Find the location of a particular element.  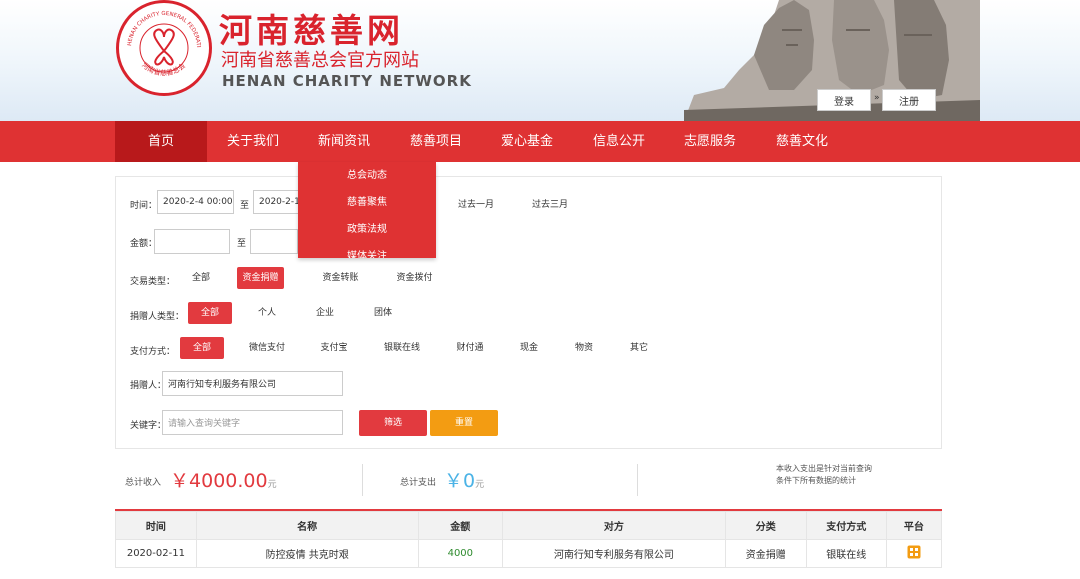

svg-text: 河南省慈善总会 is located at coordinates (163, 69).